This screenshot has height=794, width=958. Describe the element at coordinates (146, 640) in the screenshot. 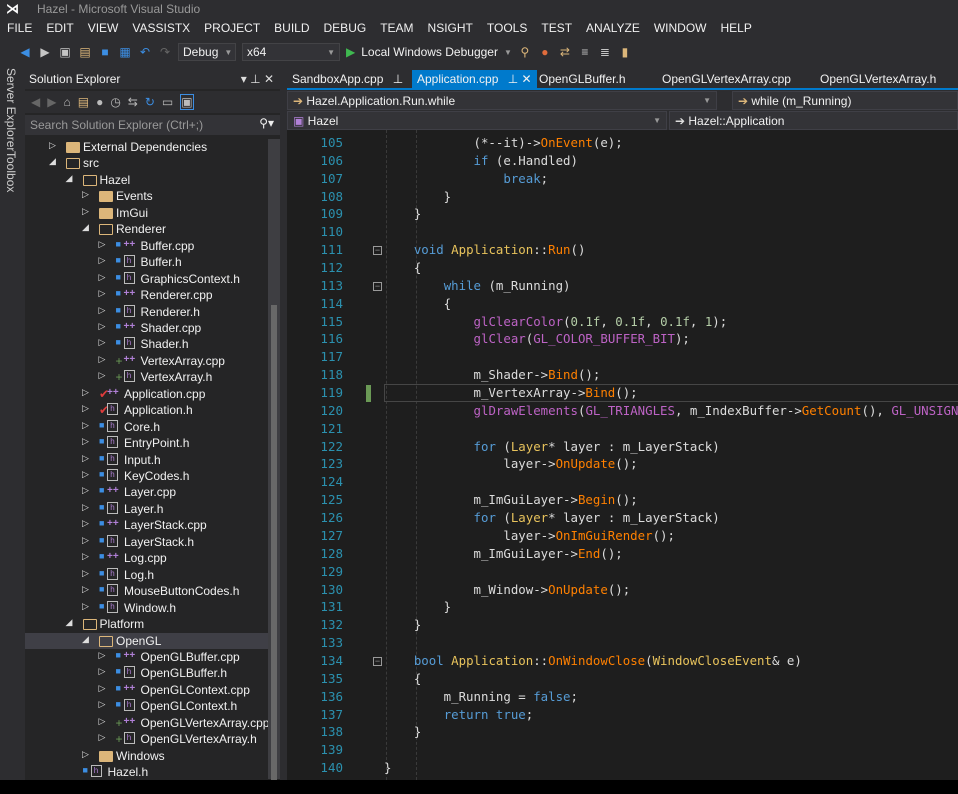

I see `tree-item: ◢ OpenGL` at that location.